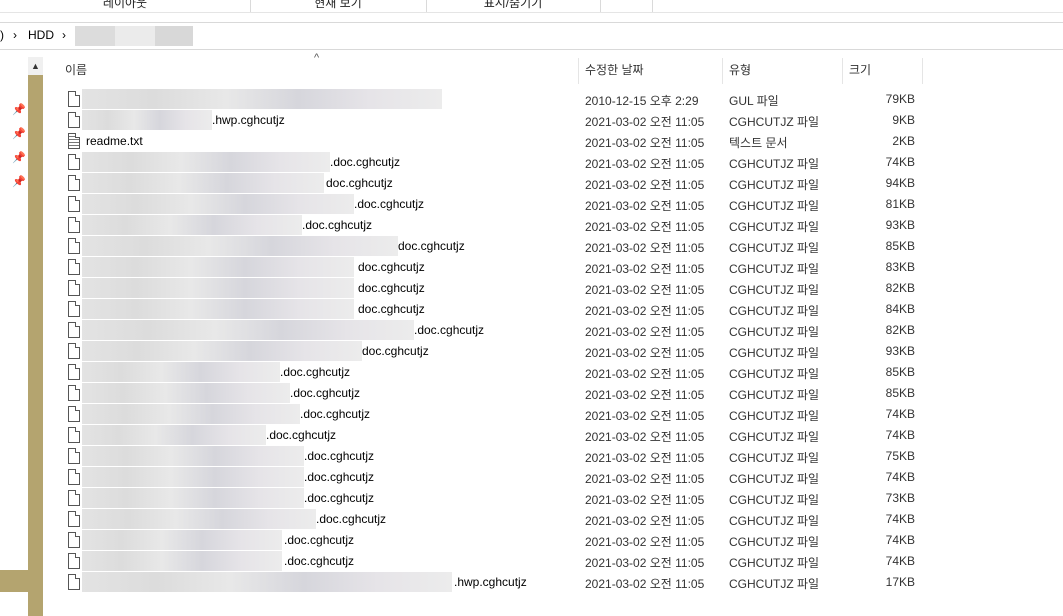 This screenshot has height=616, width=1063. What do you see at coordinates (900, 309) in the screenshot?
I see `file-size: 84KB` at bounding box center [900, 309].